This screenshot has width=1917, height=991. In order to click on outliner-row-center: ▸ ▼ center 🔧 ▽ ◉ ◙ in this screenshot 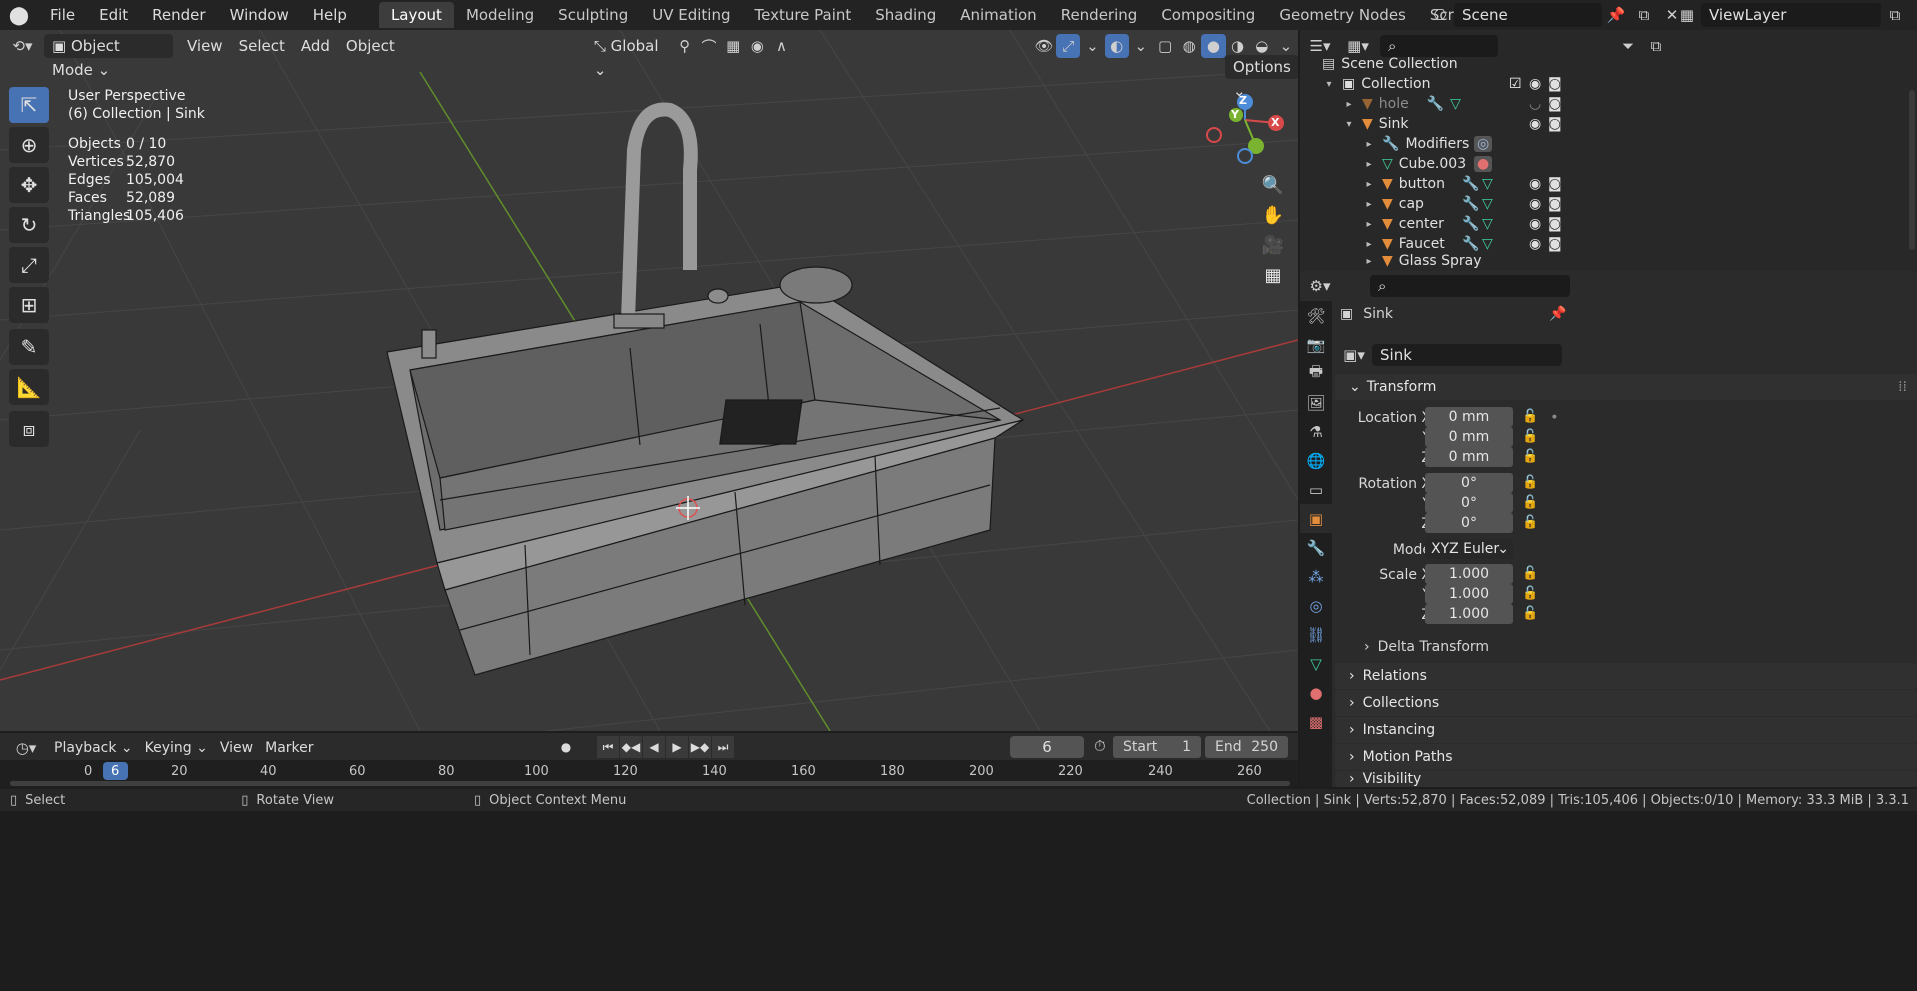, I will do `click(1639, 224)`.